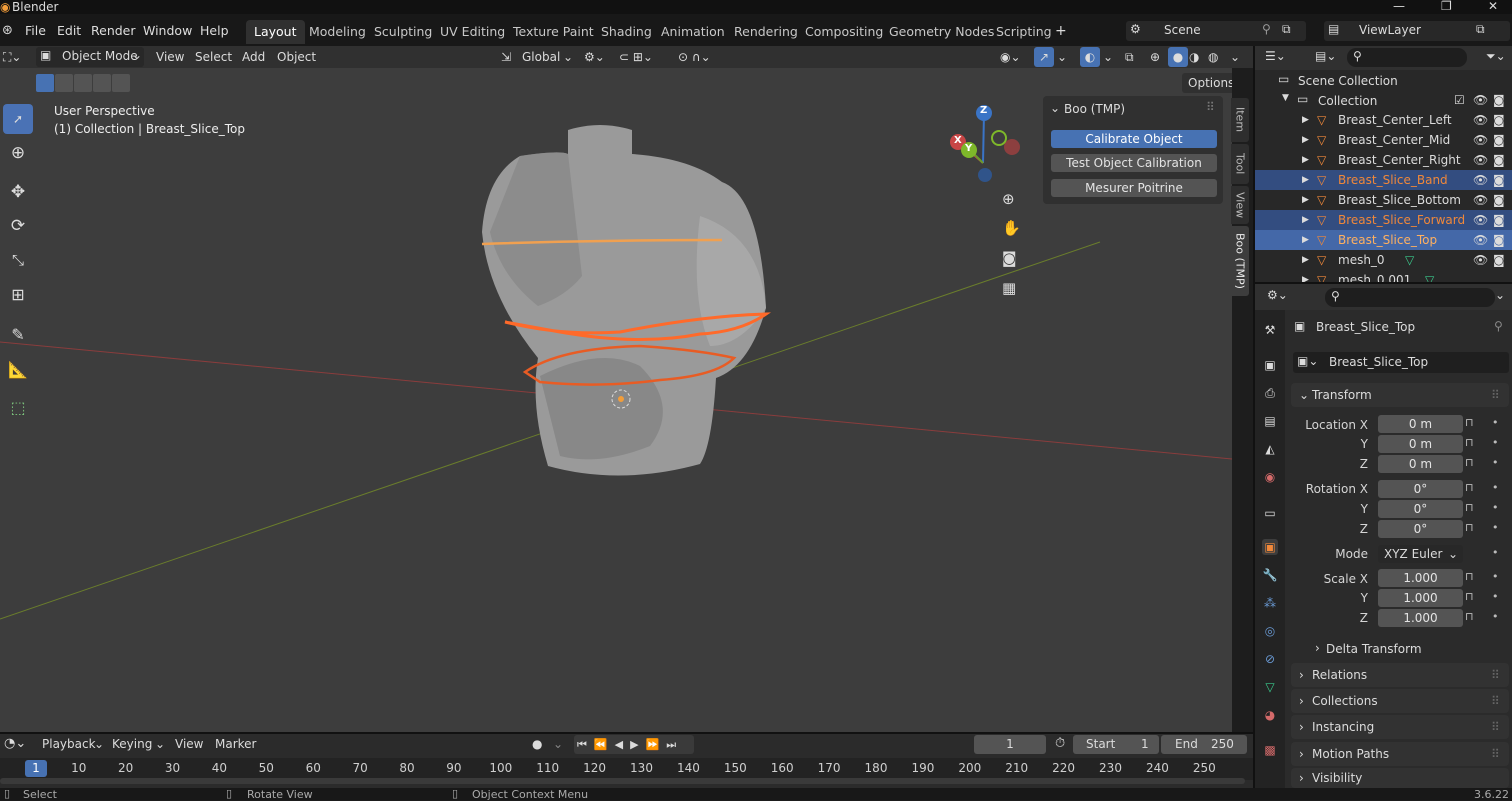 The height and width of the screenshot is (801, 1512). What do you see at coordinates (121, 83) in the screenshot?
I see `select-intersect-icon` at bounding box center [121, 83].